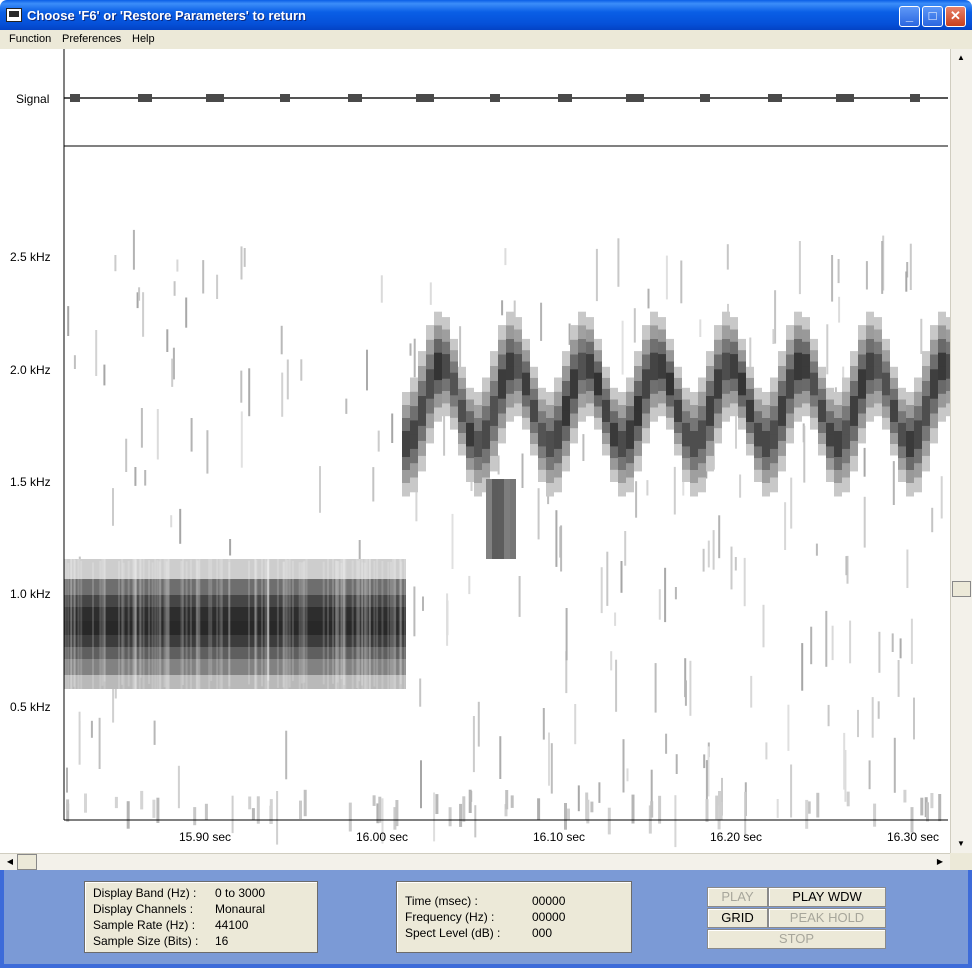 This screenshot has width=972, height=968. What do you see at coordinates (955, 16) in the screenshot?
I see `close-button: ✕` at bounding box center [955, 16].